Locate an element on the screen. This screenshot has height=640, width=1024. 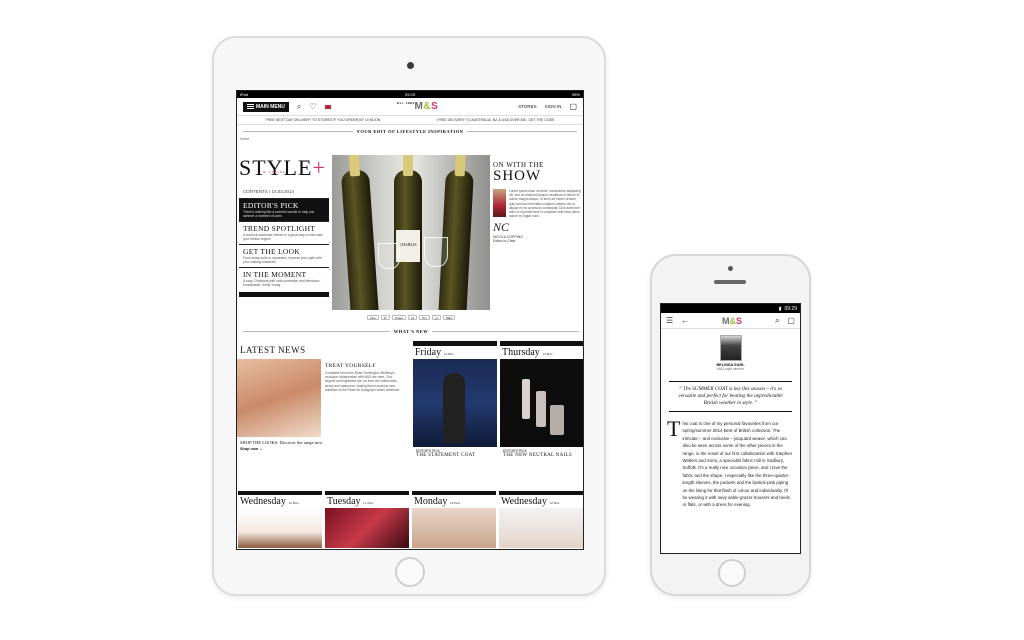
back-arrow-icon: ← is located at coordinates (685, 320).